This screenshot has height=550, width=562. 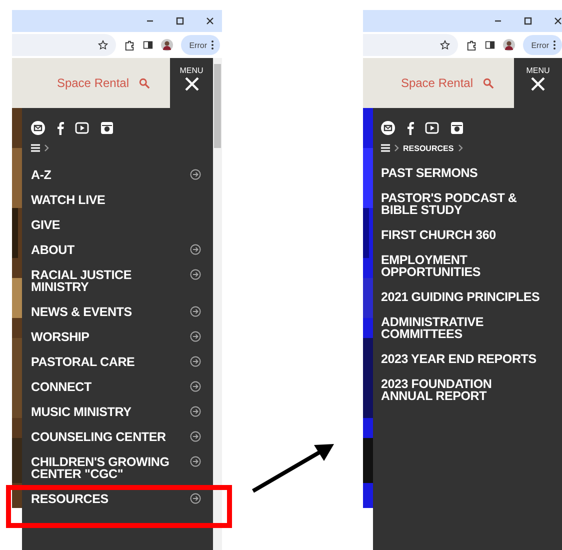 I want to click on menu-item: ADMINISTRATIVE COMMITTEES, so click(x=461, y=328).